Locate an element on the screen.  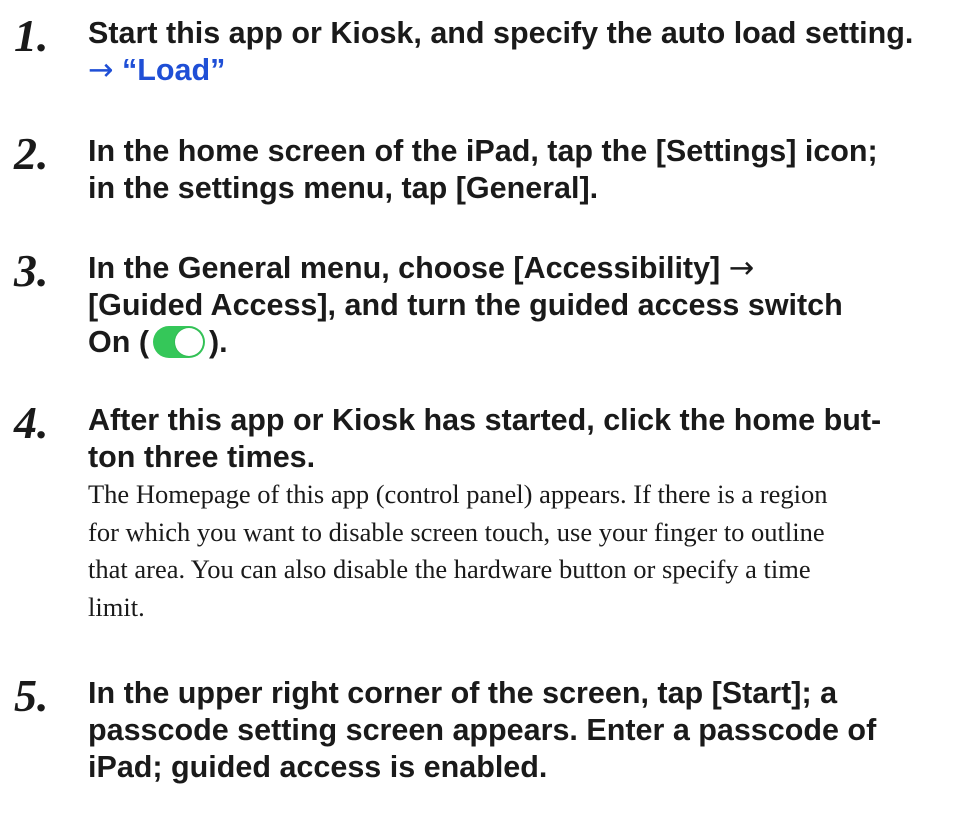
step-number: 3. is located at coordinates (31, 270).